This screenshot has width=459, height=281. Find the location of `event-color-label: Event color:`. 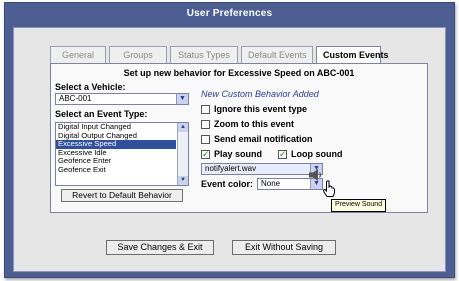

event-color-label: Event color: is located at coordinates (227, 184).